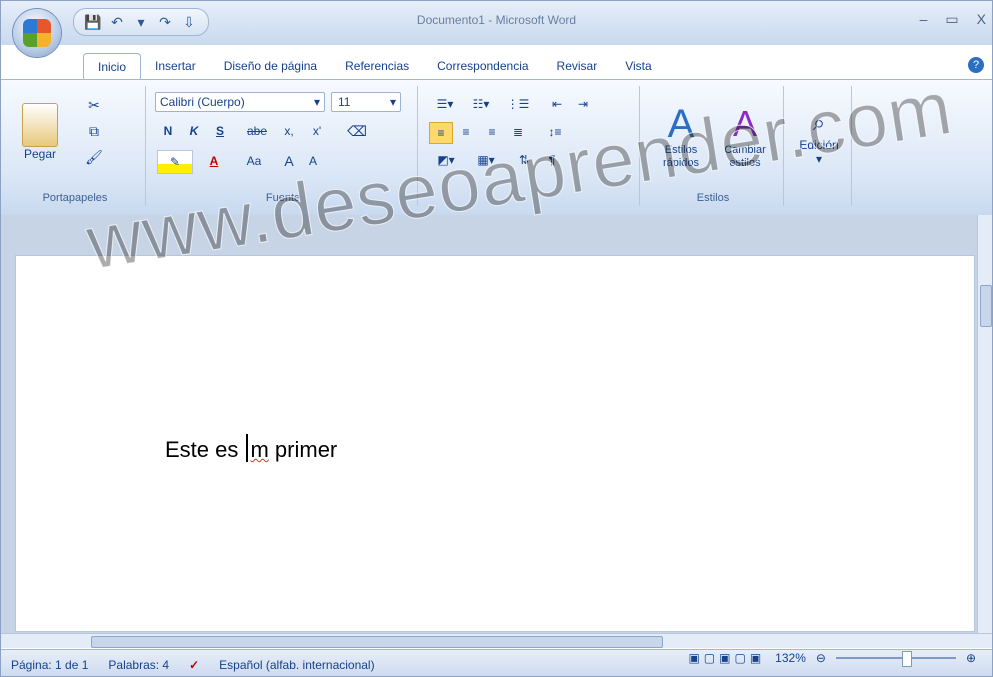 Image resolution: width=993 pixels, height=677 pixels. I want to click on paste-button: Pegar, so click(40, 132).